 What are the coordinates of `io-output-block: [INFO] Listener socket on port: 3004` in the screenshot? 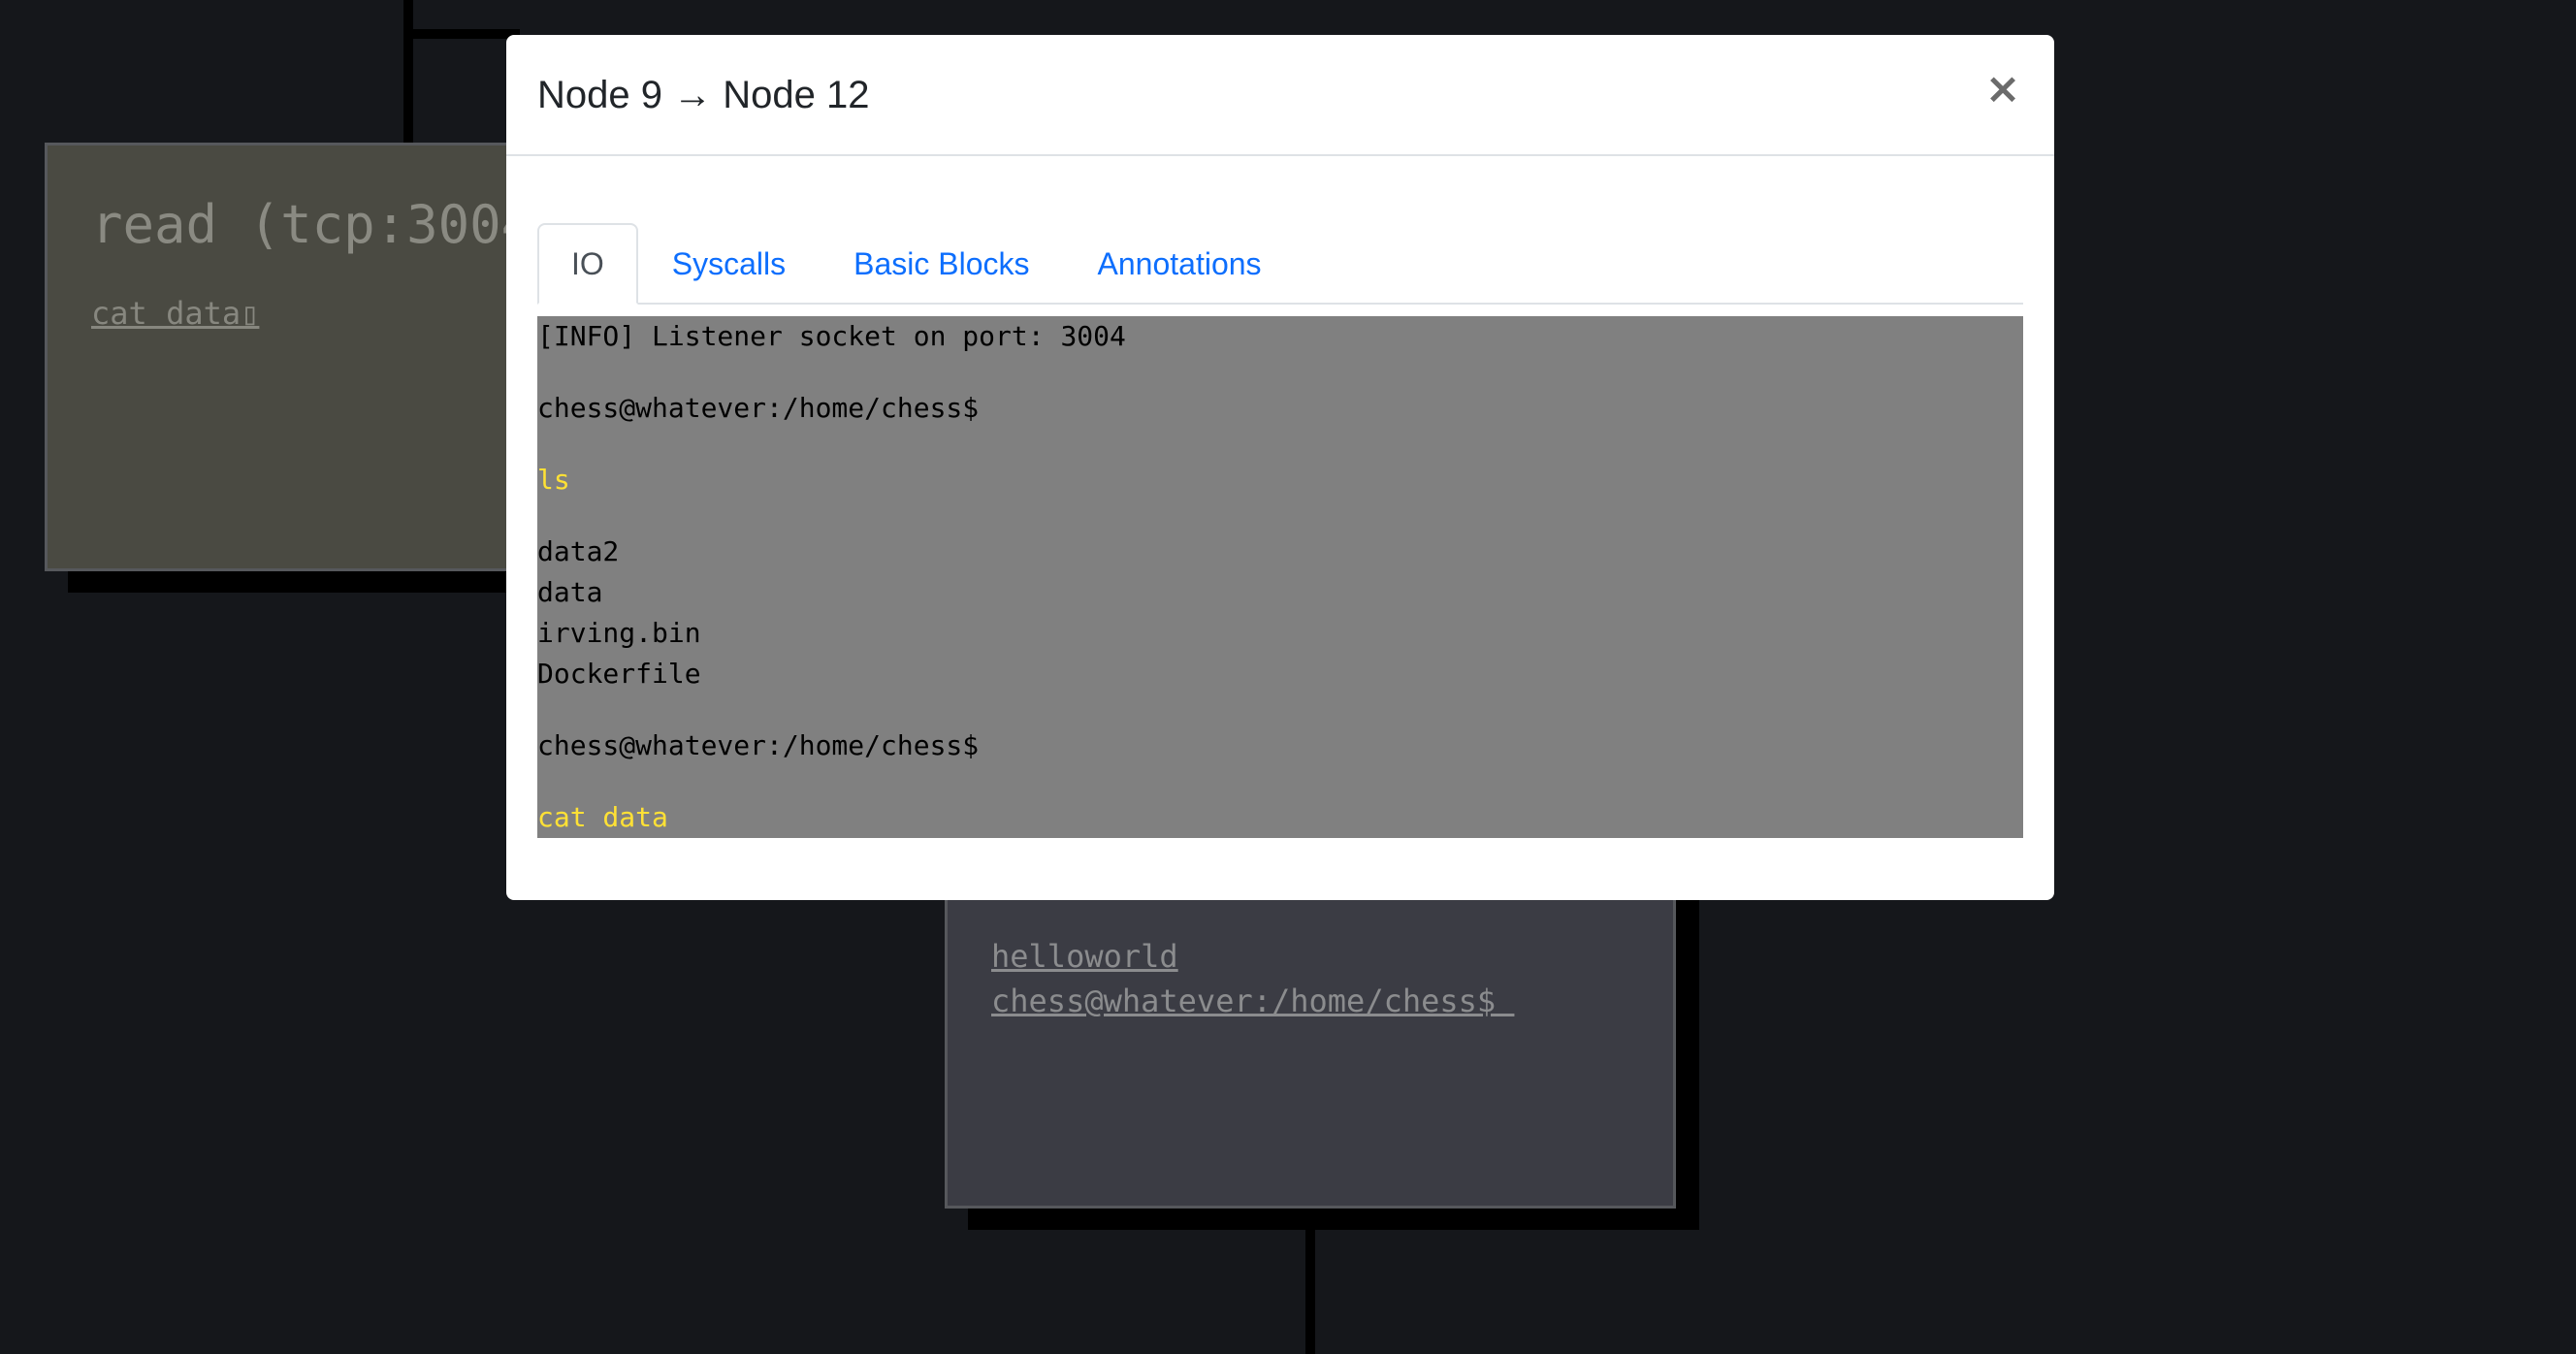 It's located at (1280, 336).